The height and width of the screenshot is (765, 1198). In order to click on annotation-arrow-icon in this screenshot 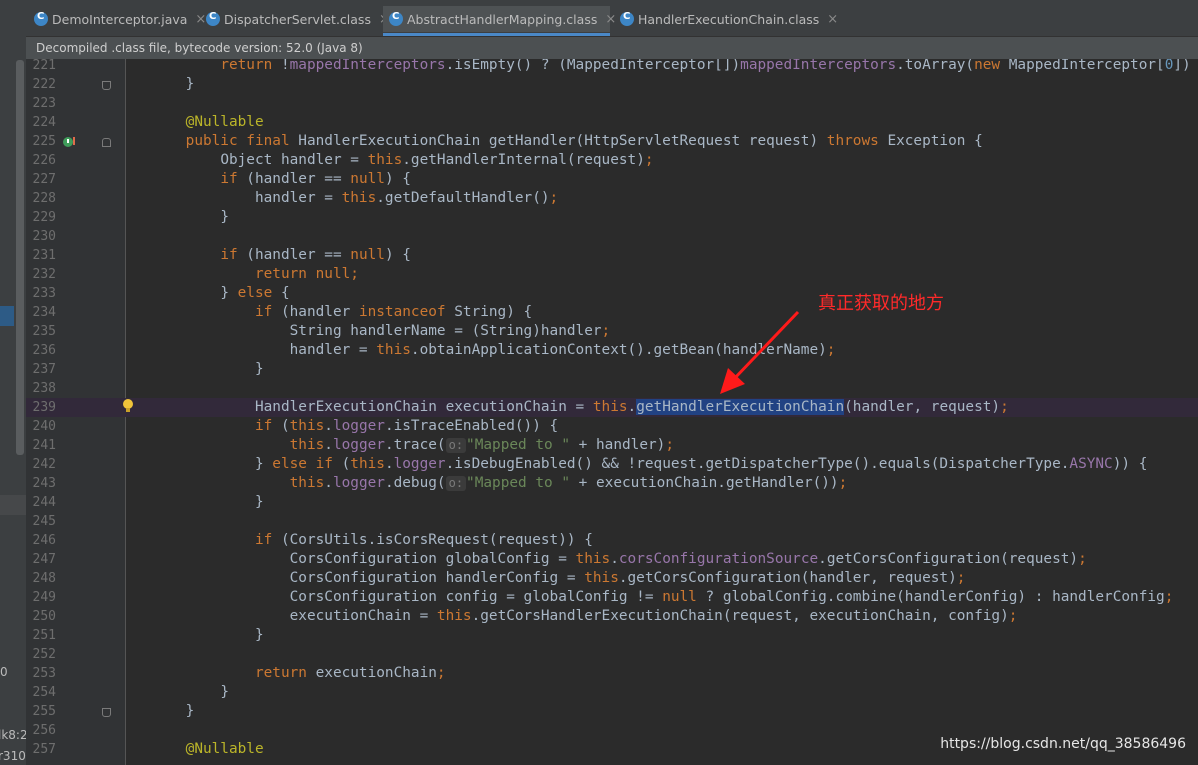, I will do `click(760, 352)`.